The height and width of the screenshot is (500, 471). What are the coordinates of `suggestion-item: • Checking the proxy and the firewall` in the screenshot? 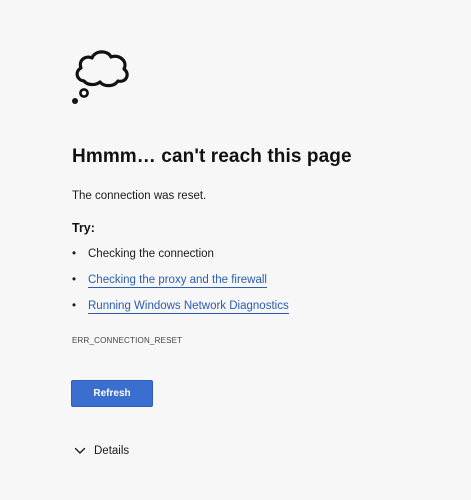 It's located at (180, 287).